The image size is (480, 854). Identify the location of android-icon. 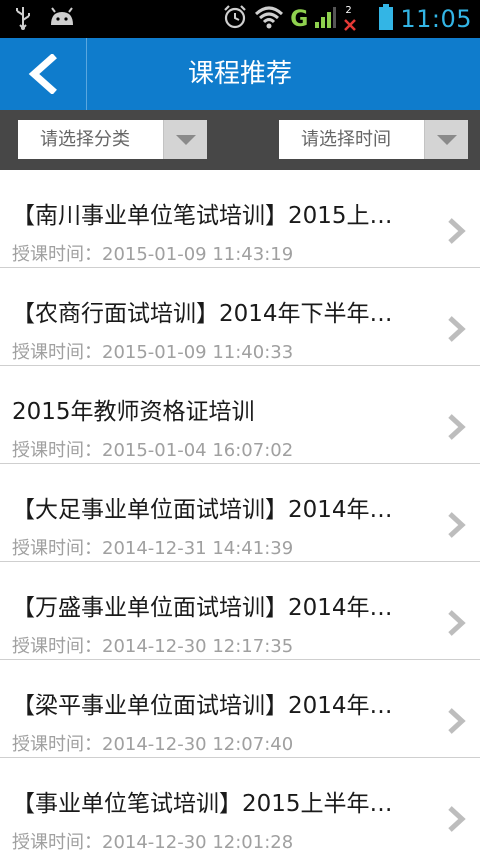
(62, 20).